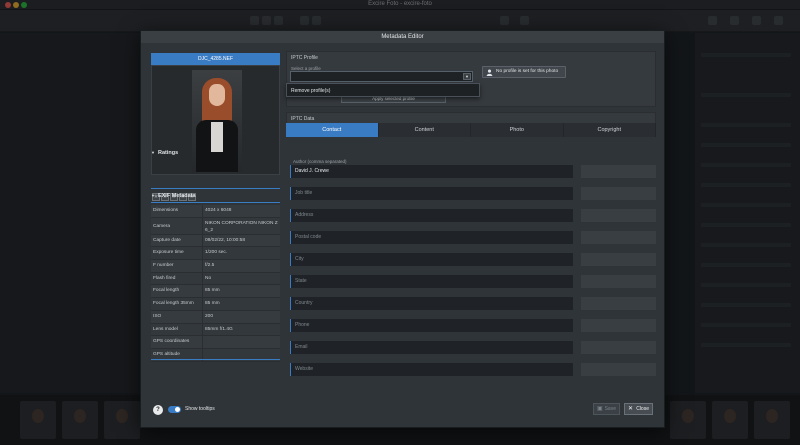 The height and width of the screenshot is (445, 800). I want to click on exif-key: Capture date, so click(177, 240).